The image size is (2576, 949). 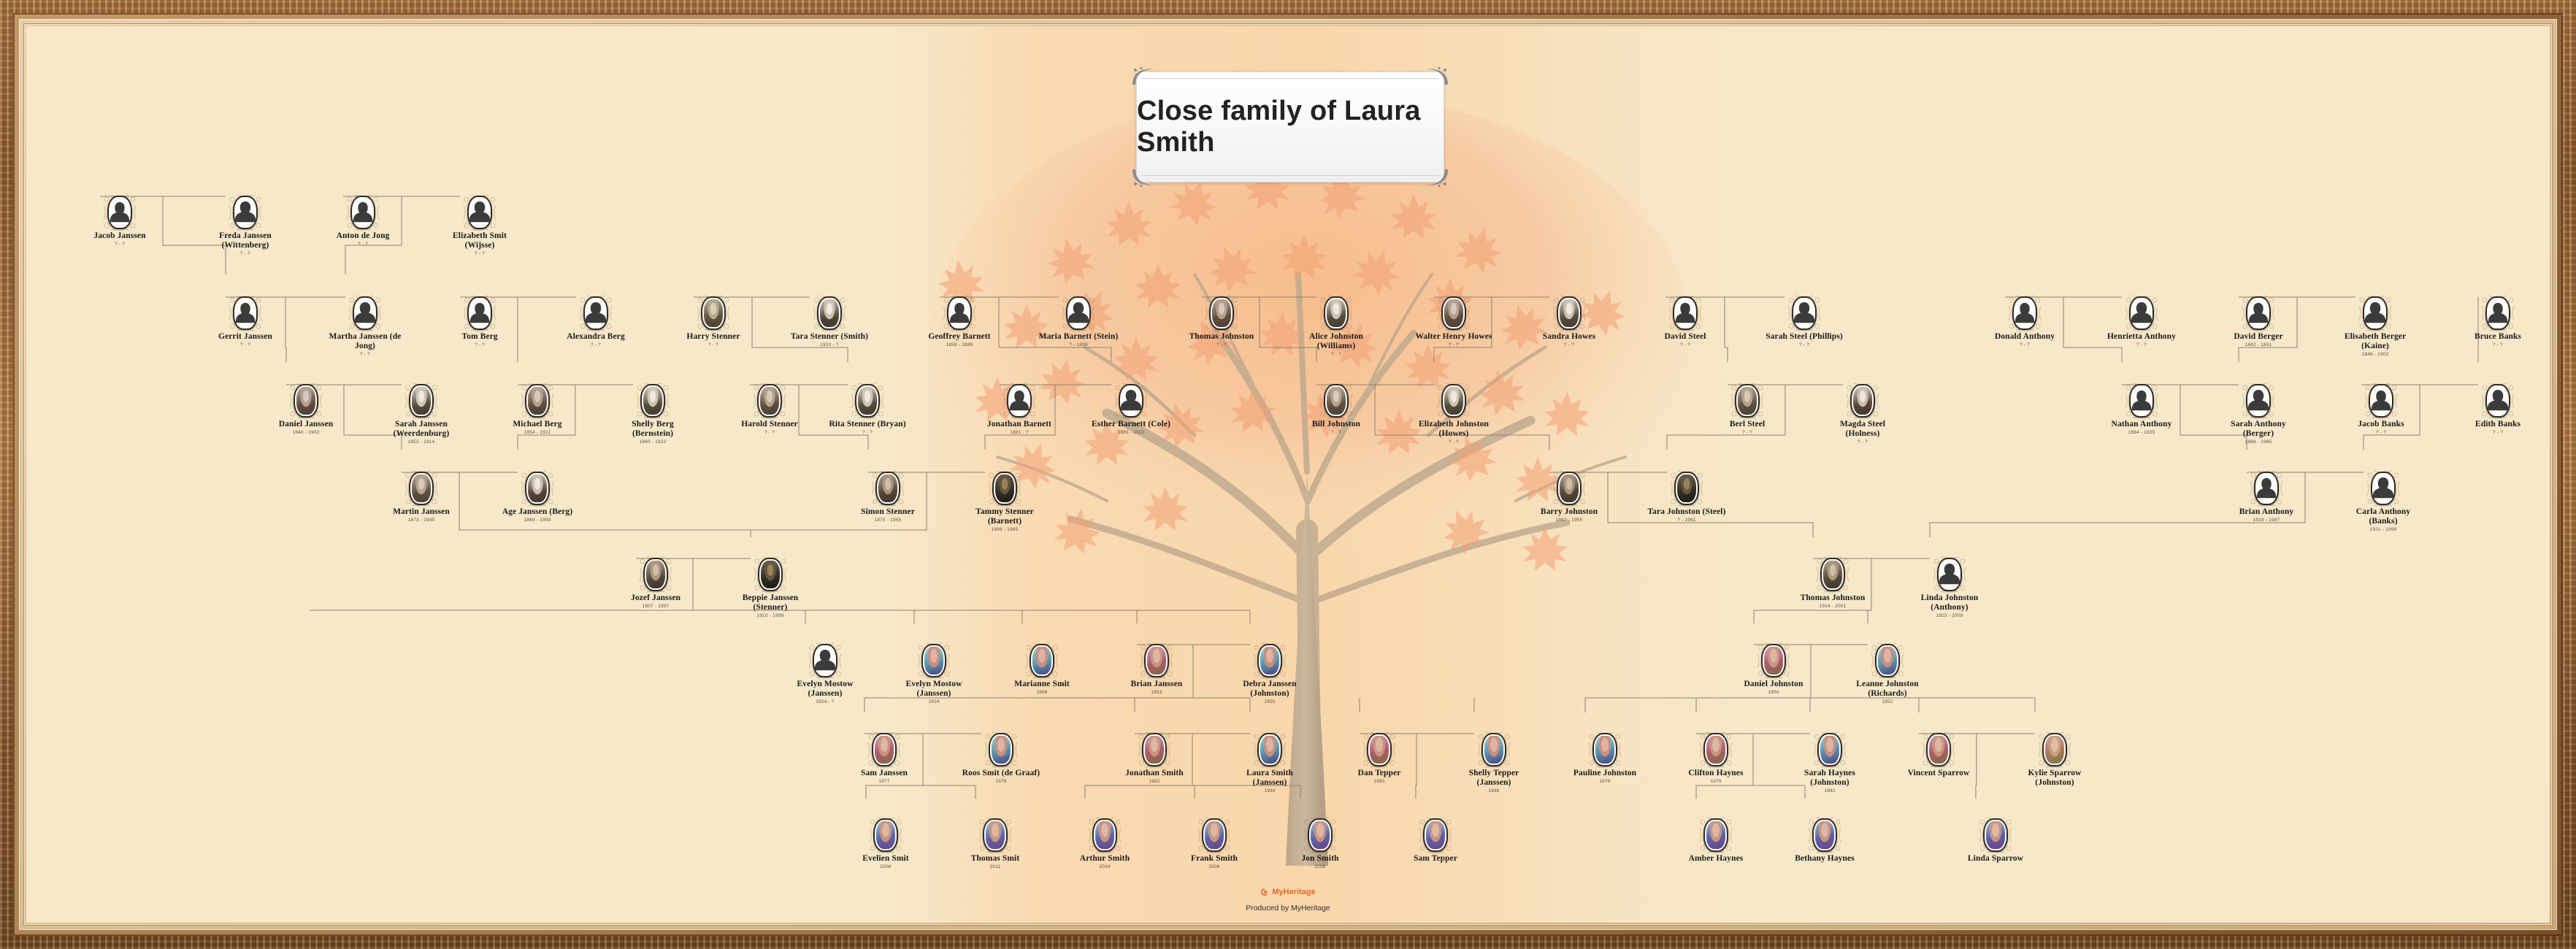 I want to click on person-node-daniel-janssen: Daniel Janssen 1840 - 1902, so click(x=306, y=409).